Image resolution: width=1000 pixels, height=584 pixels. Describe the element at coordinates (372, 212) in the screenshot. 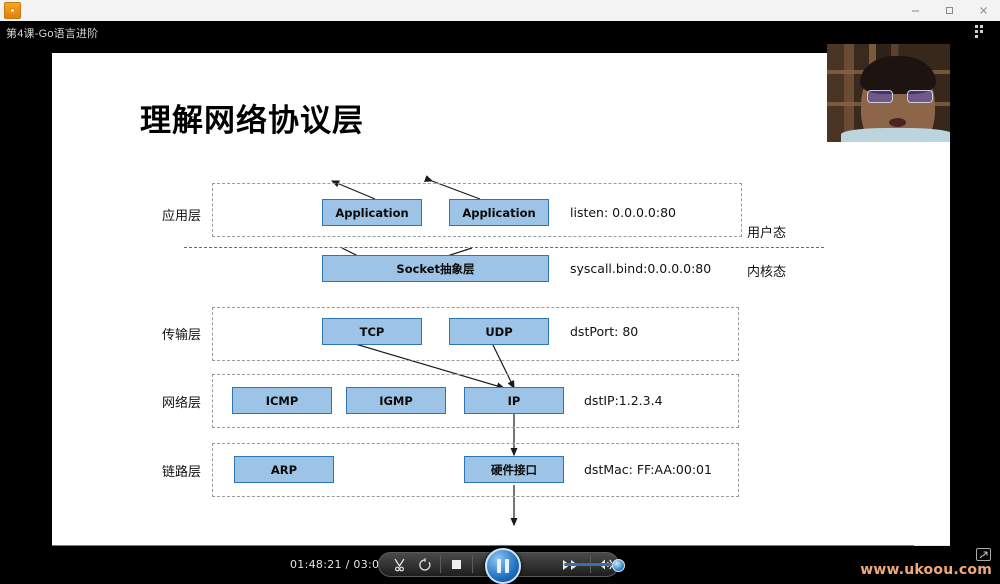

I see `node-application-left: Application` at that location.